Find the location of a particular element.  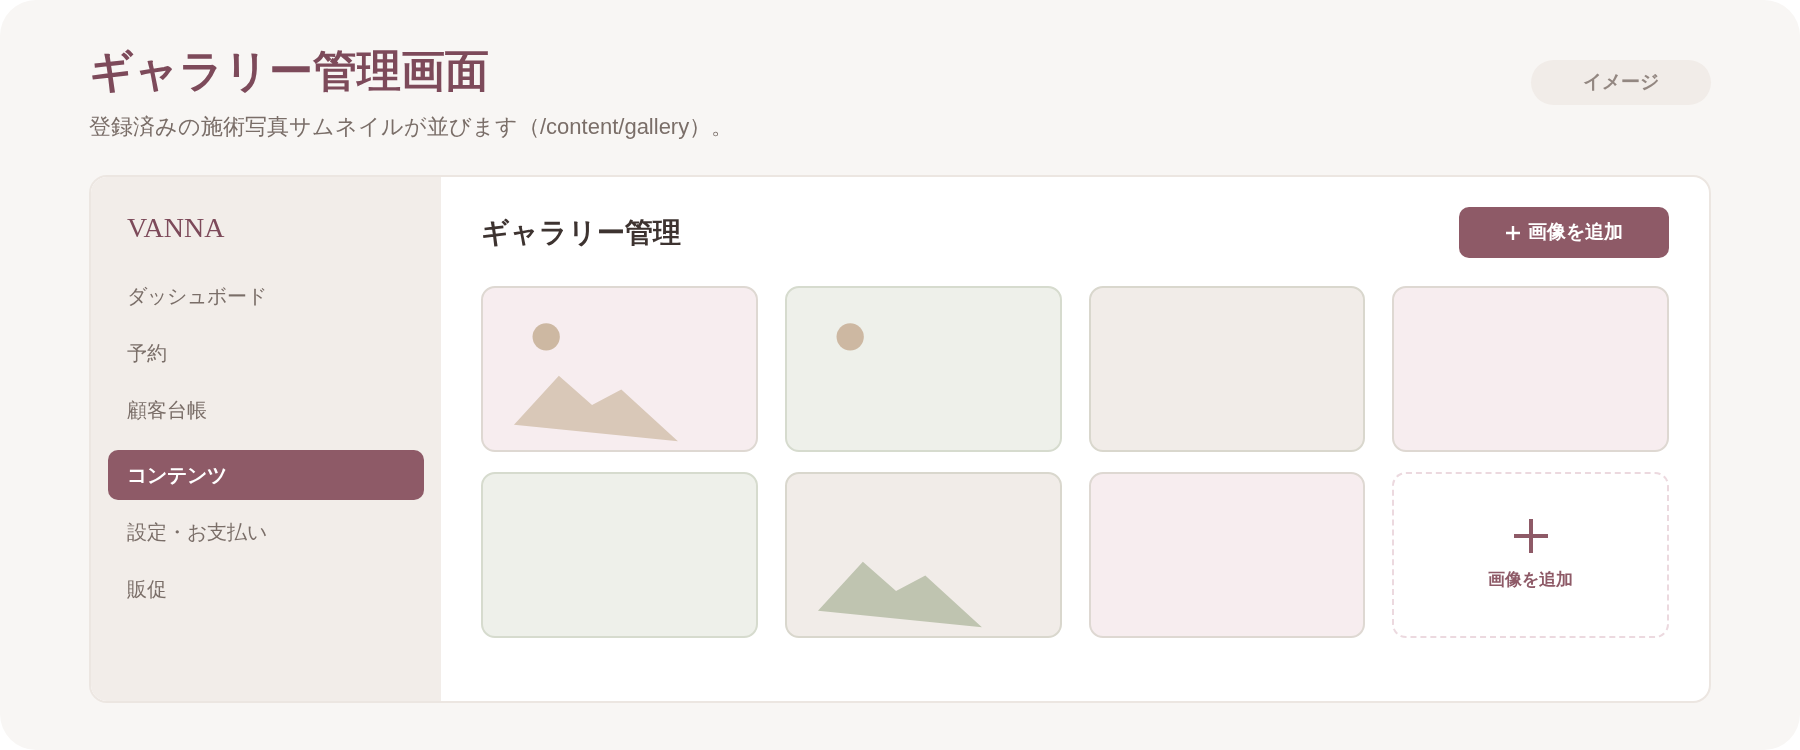

section-title: ギャラリー管理 is located at coordinates (581, 232).